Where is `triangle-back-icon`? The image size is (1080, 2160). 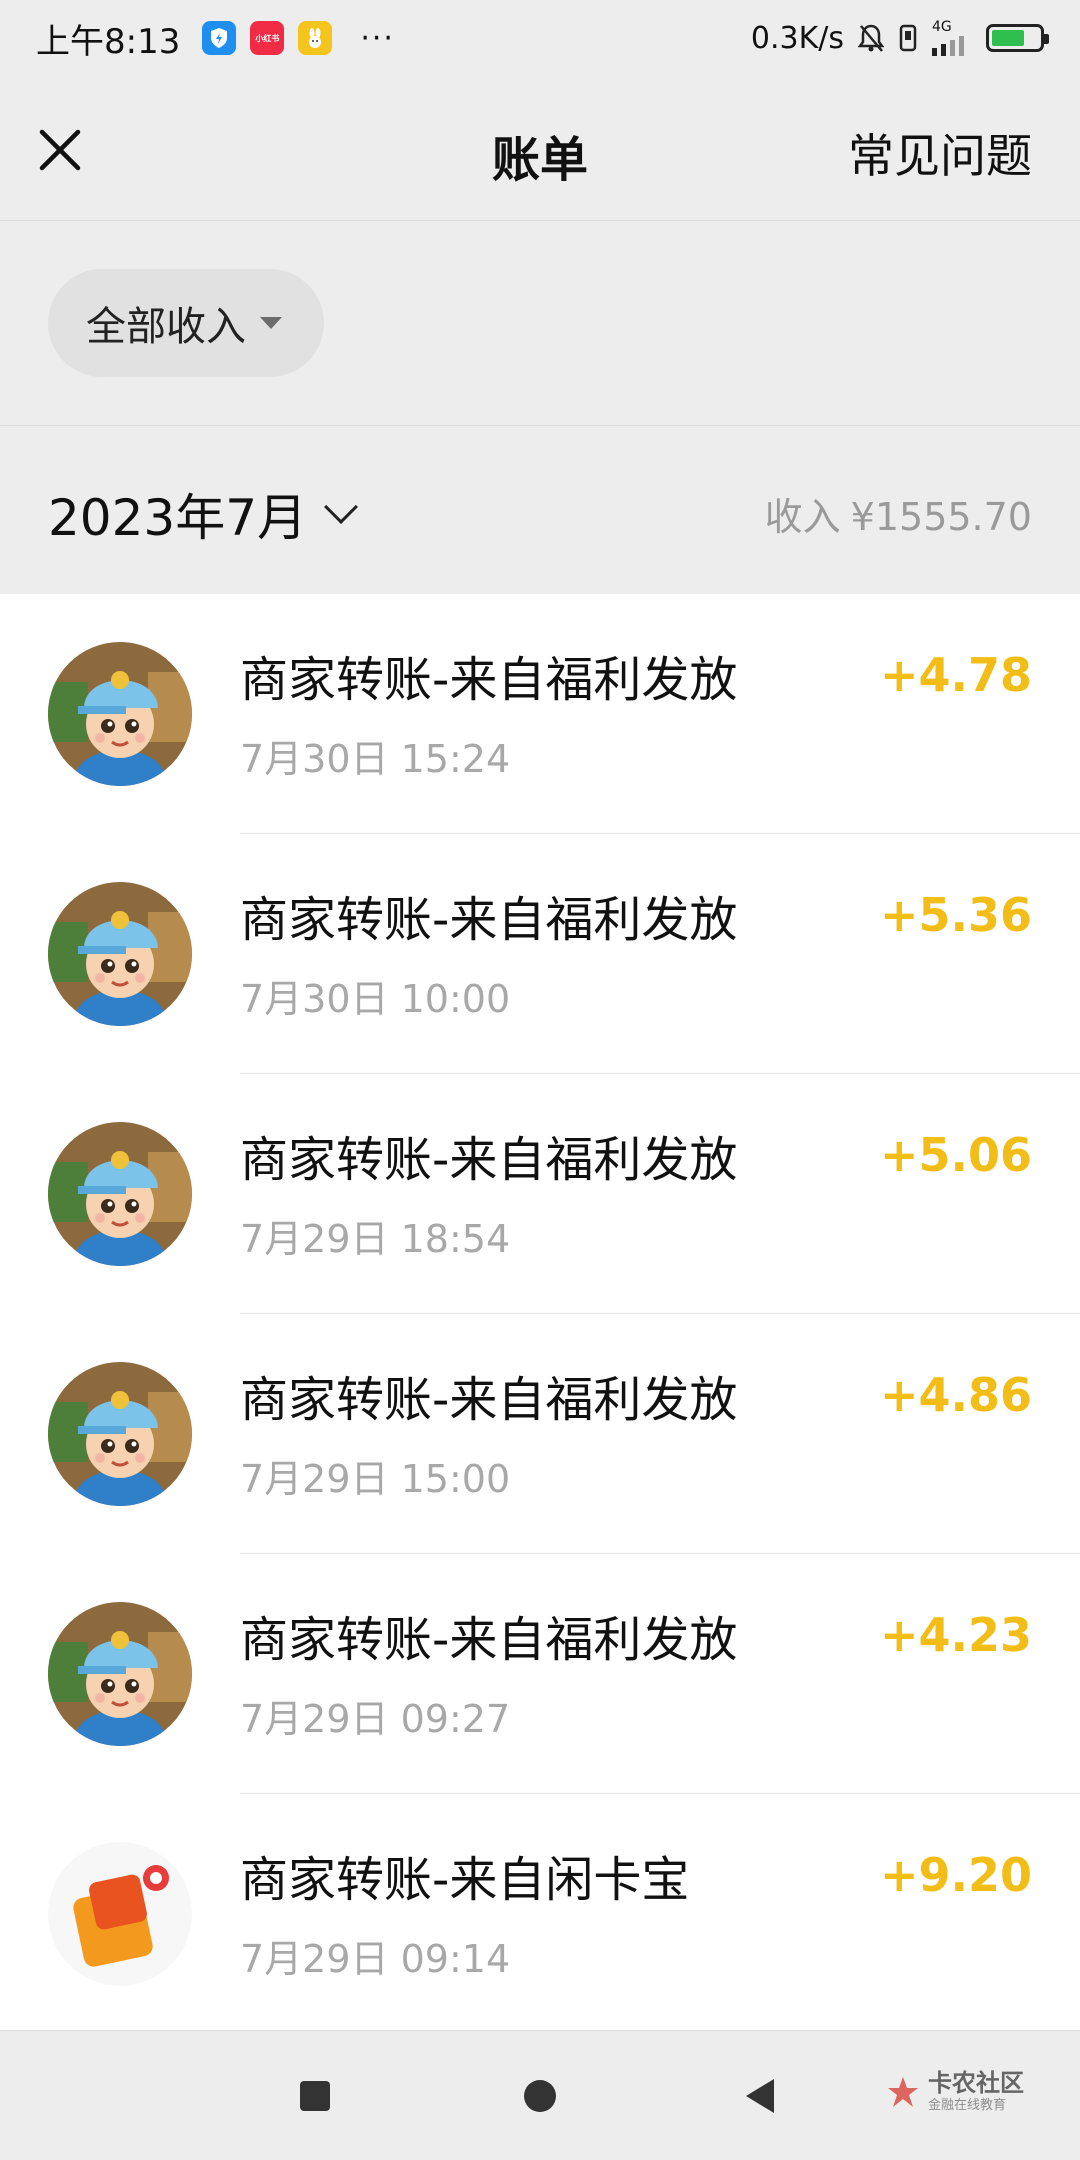
triangle-back-icon is located at coordinates (760, 2096).